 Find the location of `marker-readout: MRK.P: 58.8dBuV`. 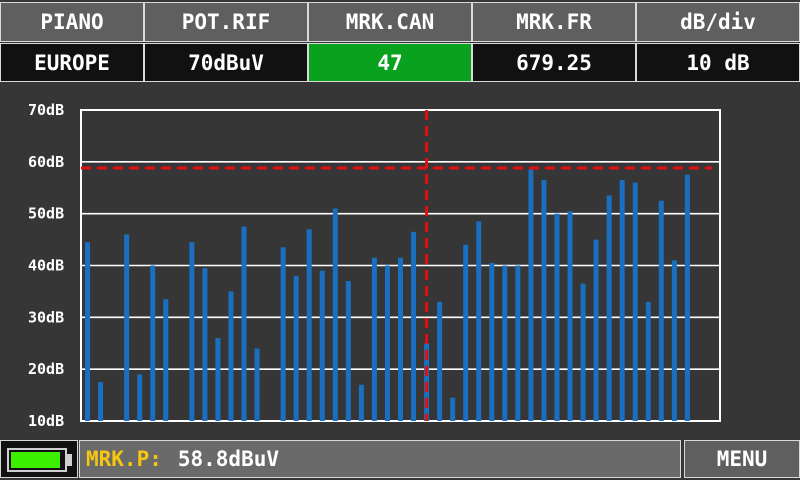

marker-readout: MRK.P: 58.8dBuV is located at coordinates (380, 459).